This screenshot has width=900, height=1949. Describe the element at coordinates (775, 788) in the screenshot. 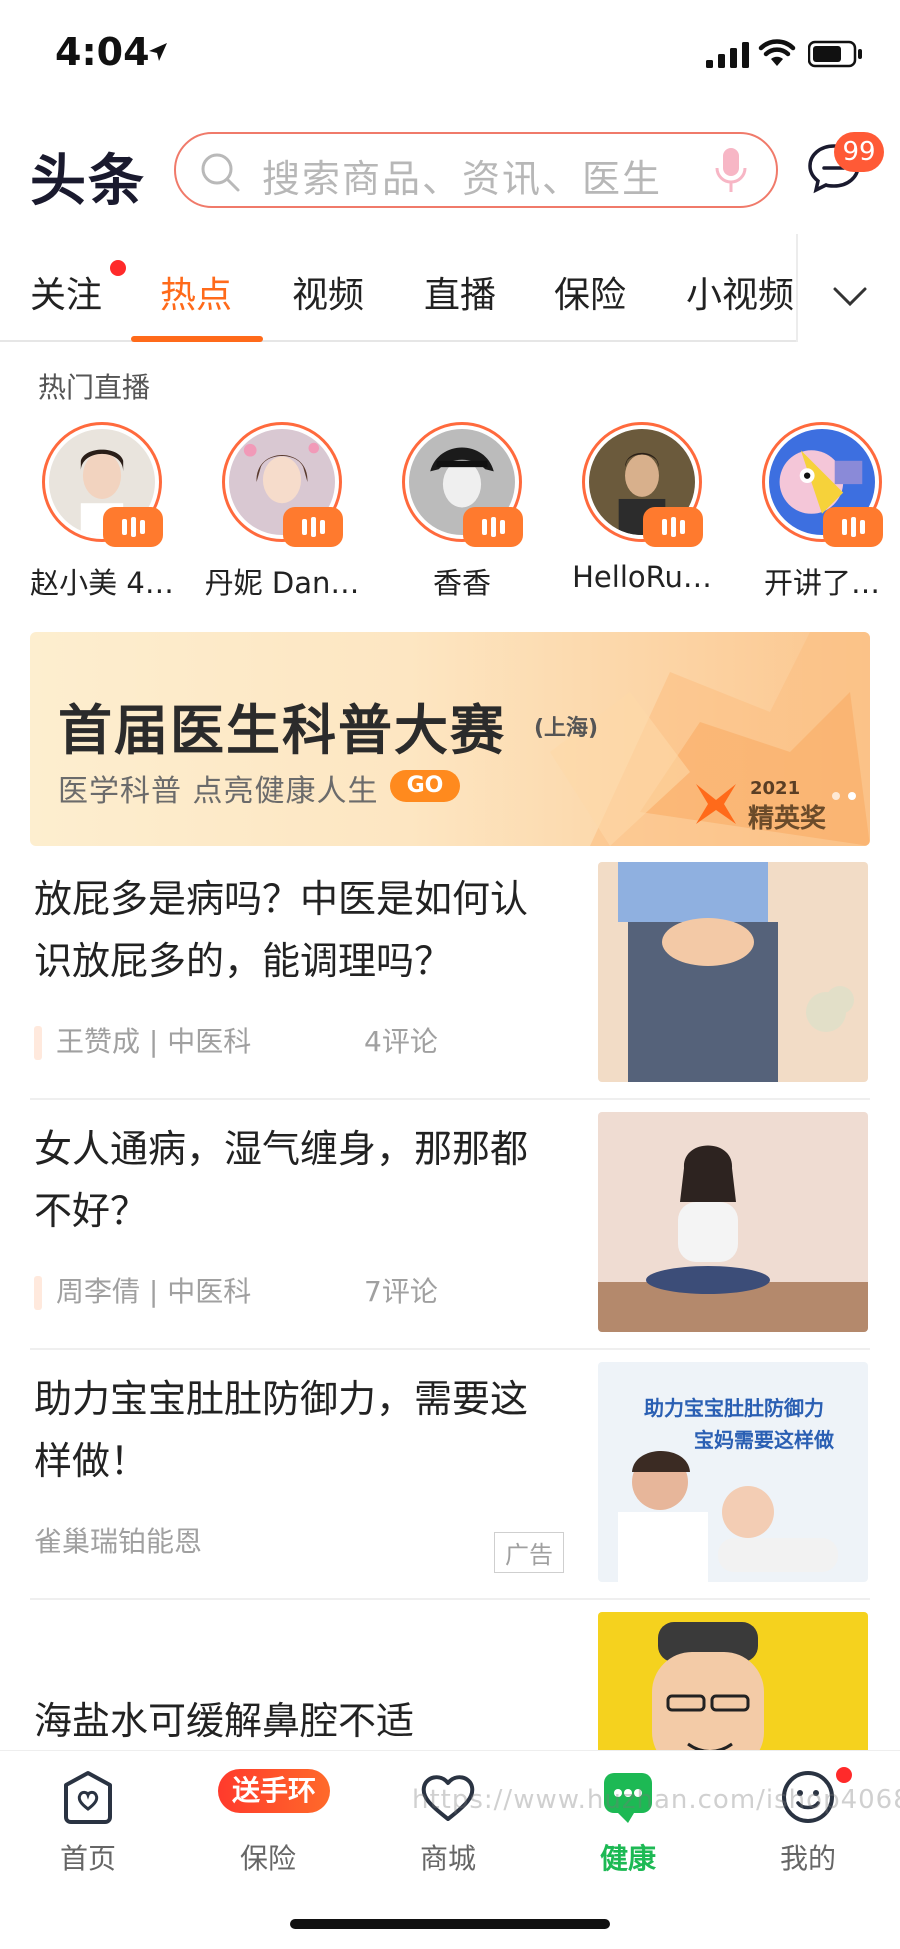

I see `banner-year: 2021` at that location.